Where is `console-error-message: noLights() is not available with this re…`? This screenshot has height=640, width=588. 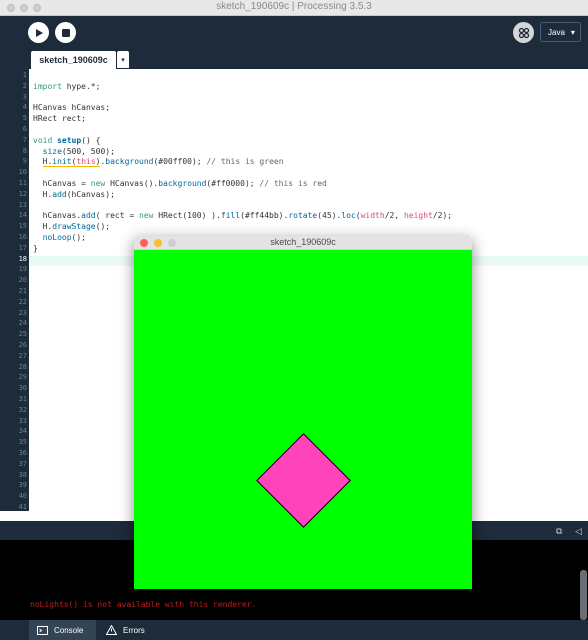 console-error-message: noLights() is not available with this re… is located at coordinates (143, 604).